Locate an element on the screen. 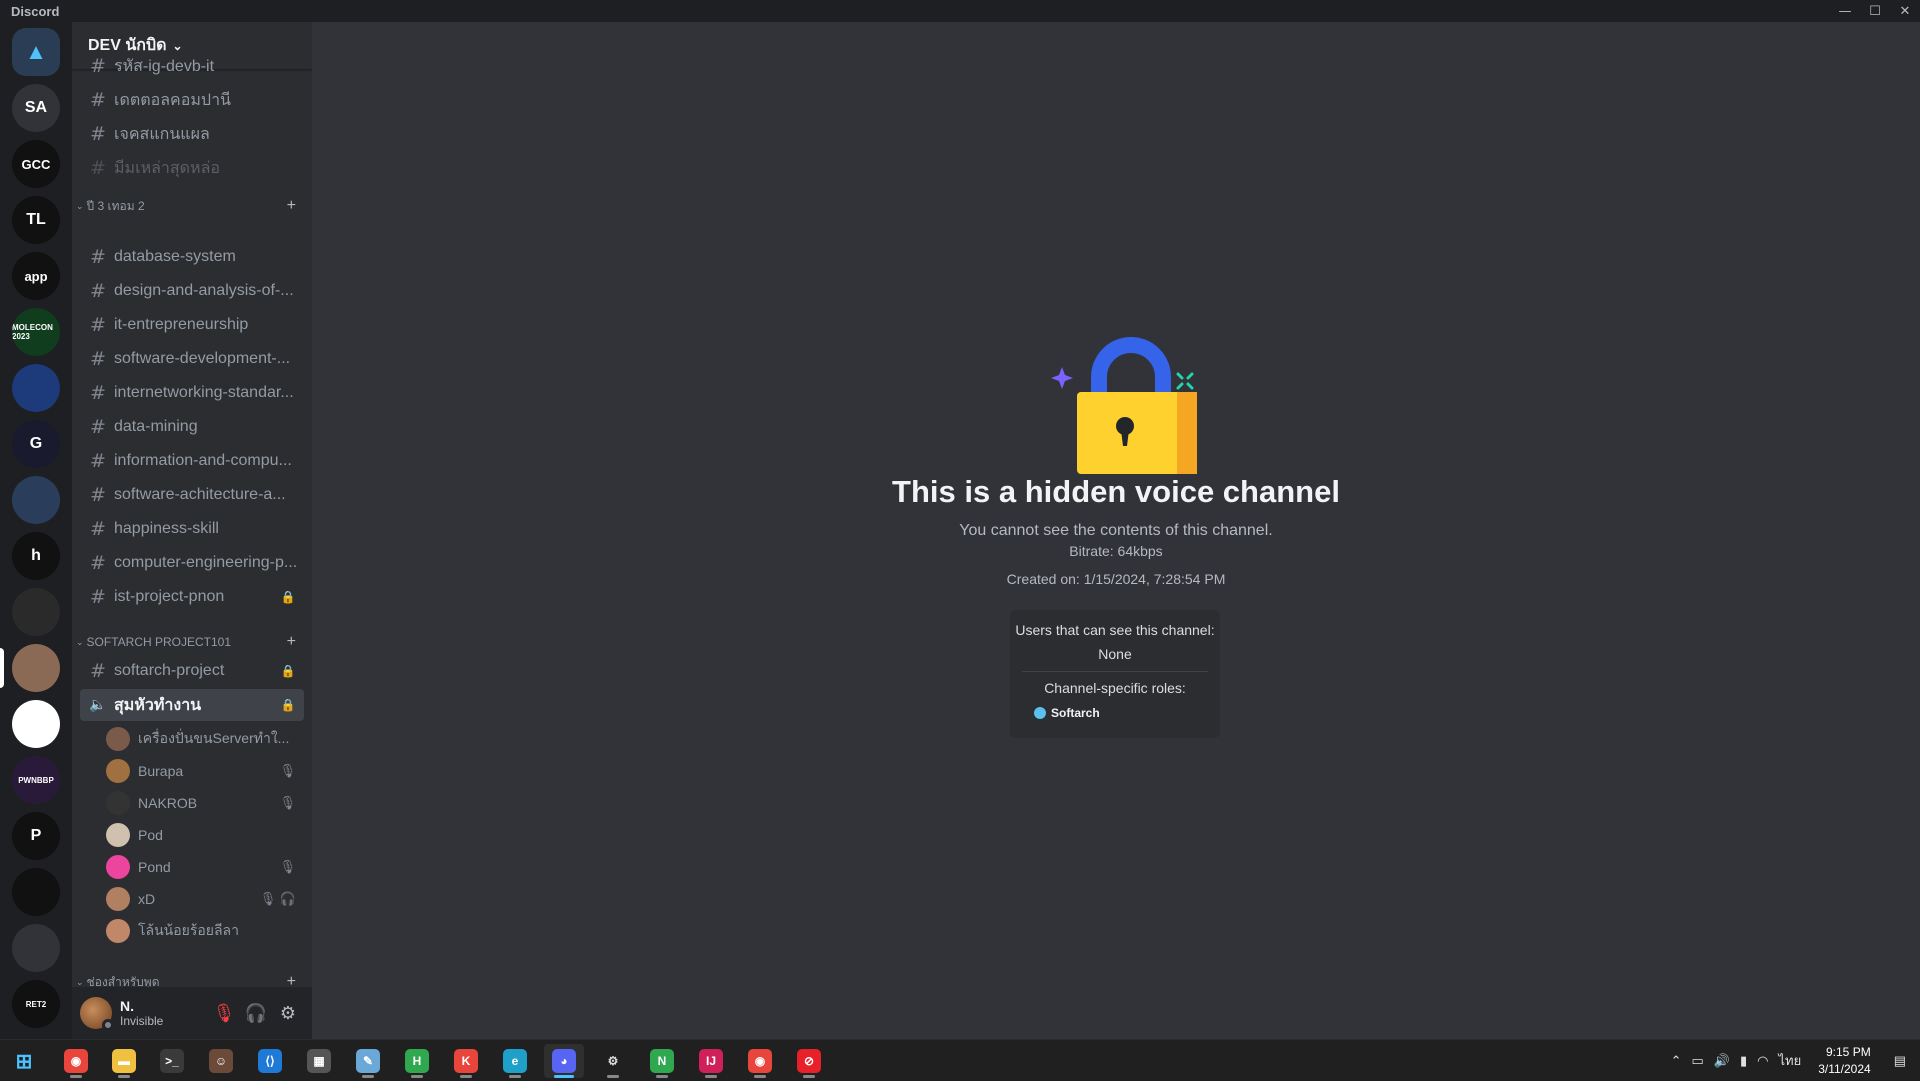 Image resolution: width=1920 pixels, height=1081 pixels. photo-app: ☺ is located at coordinates (221, 1061).